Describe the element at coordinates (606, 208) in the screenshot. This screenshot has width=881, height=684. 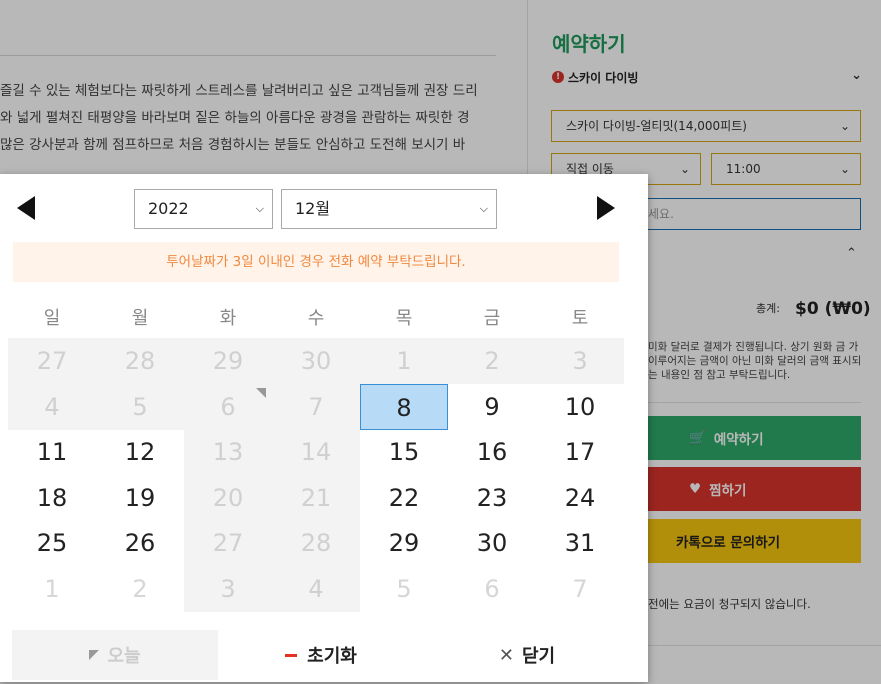
I see `next-month-arrow-icon` at that location.